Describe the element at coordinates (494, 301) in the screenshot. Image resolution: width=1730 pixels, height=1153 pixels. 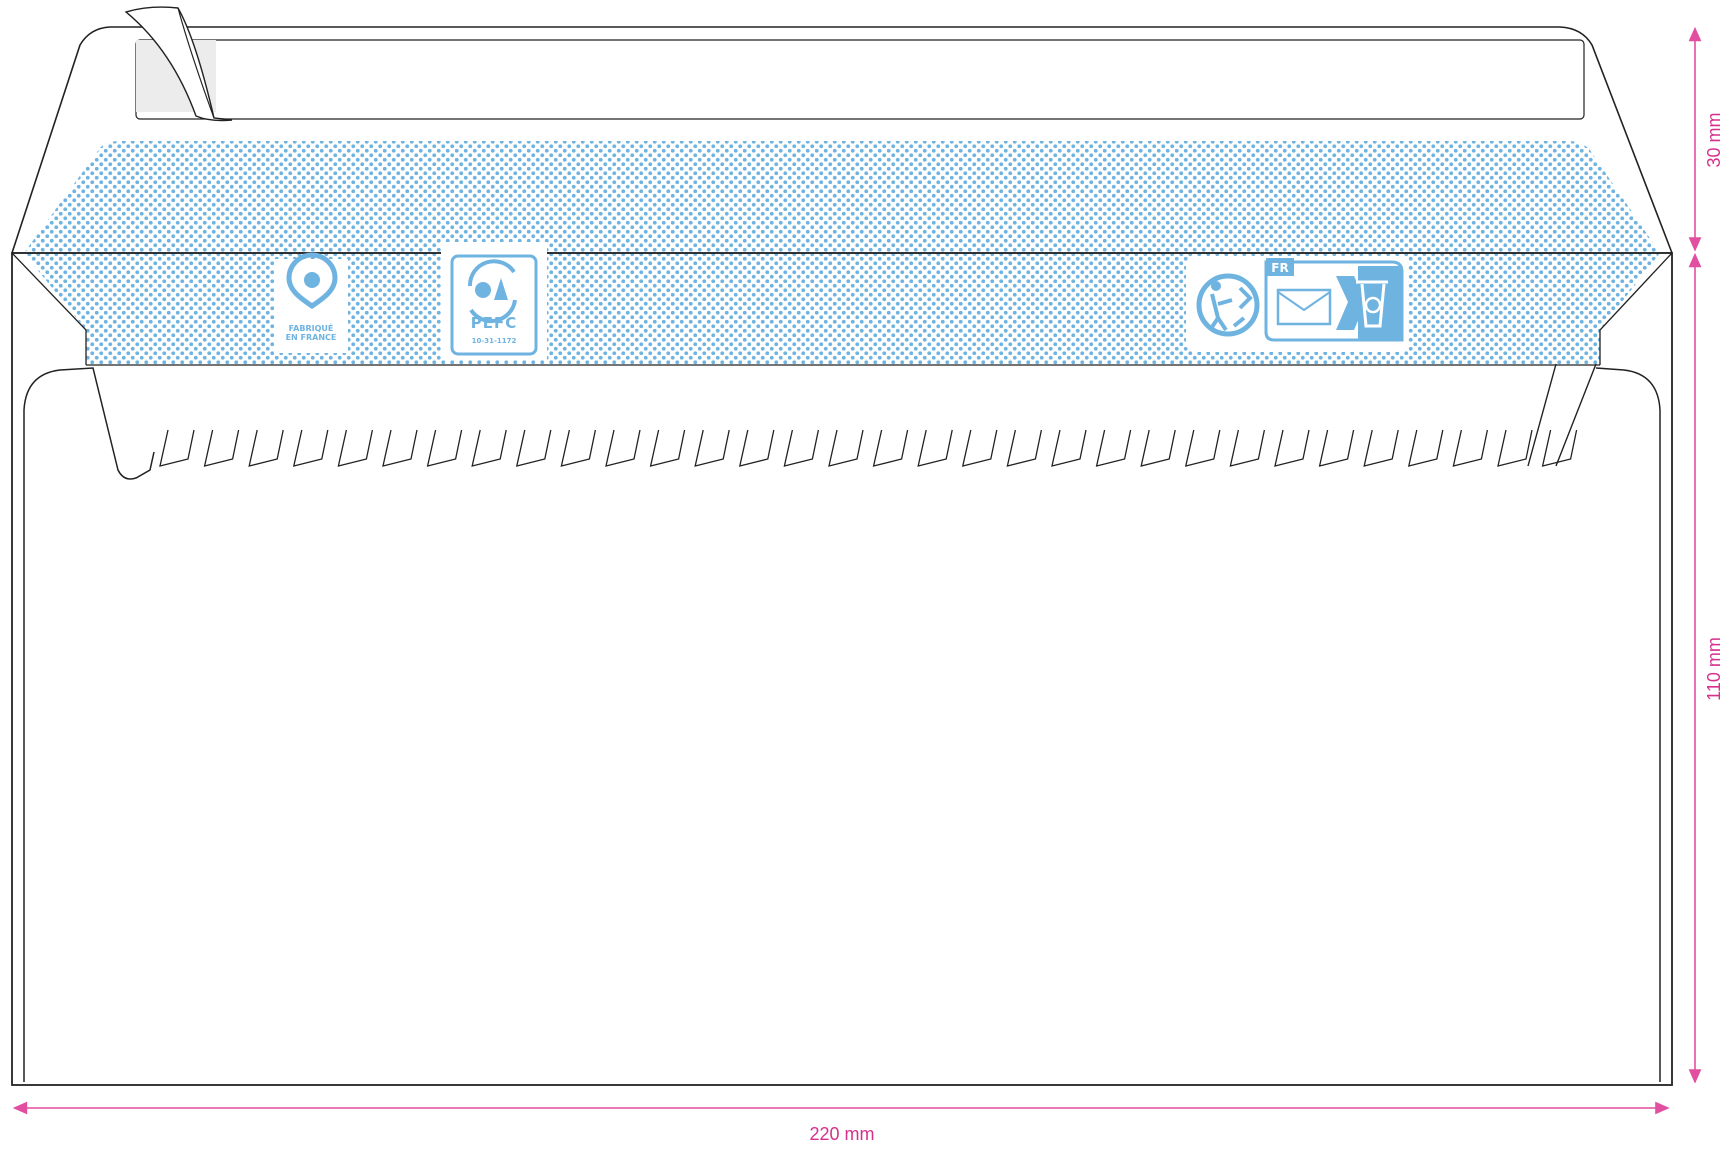
I see `pefc-logo: PEFC 10-31-1172` at that location.